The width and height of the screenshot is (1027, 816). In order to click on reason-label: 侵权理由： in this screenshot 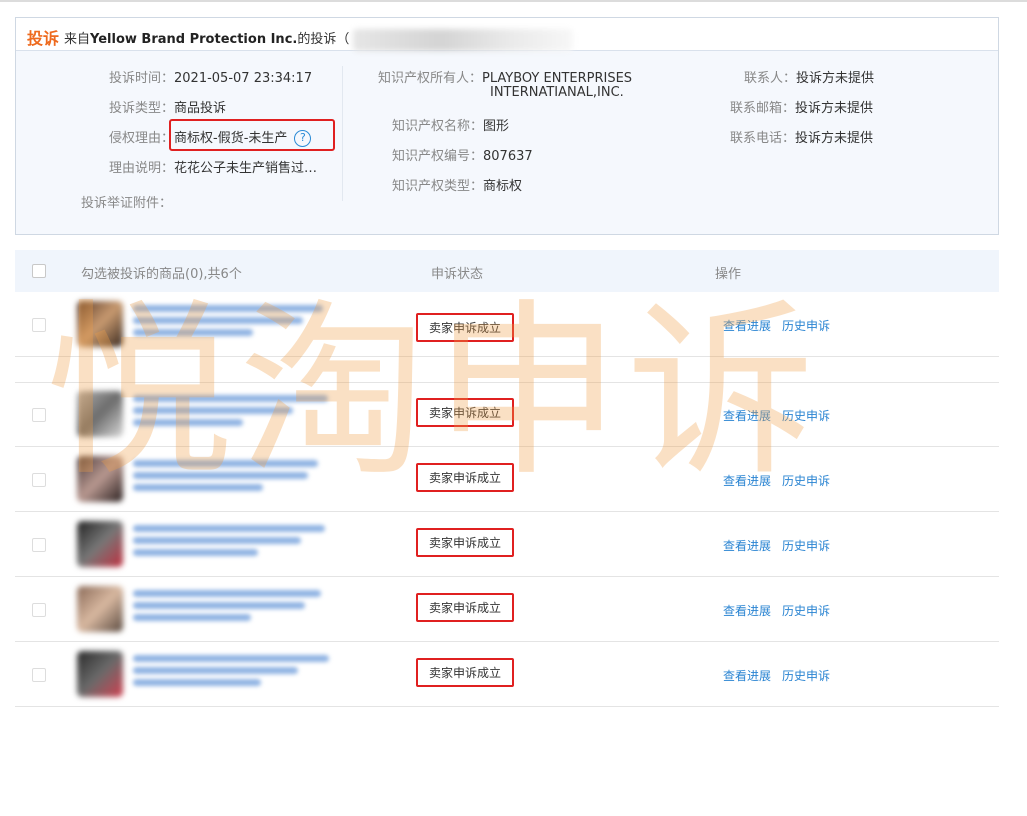, I will do `click(142, 138)`.